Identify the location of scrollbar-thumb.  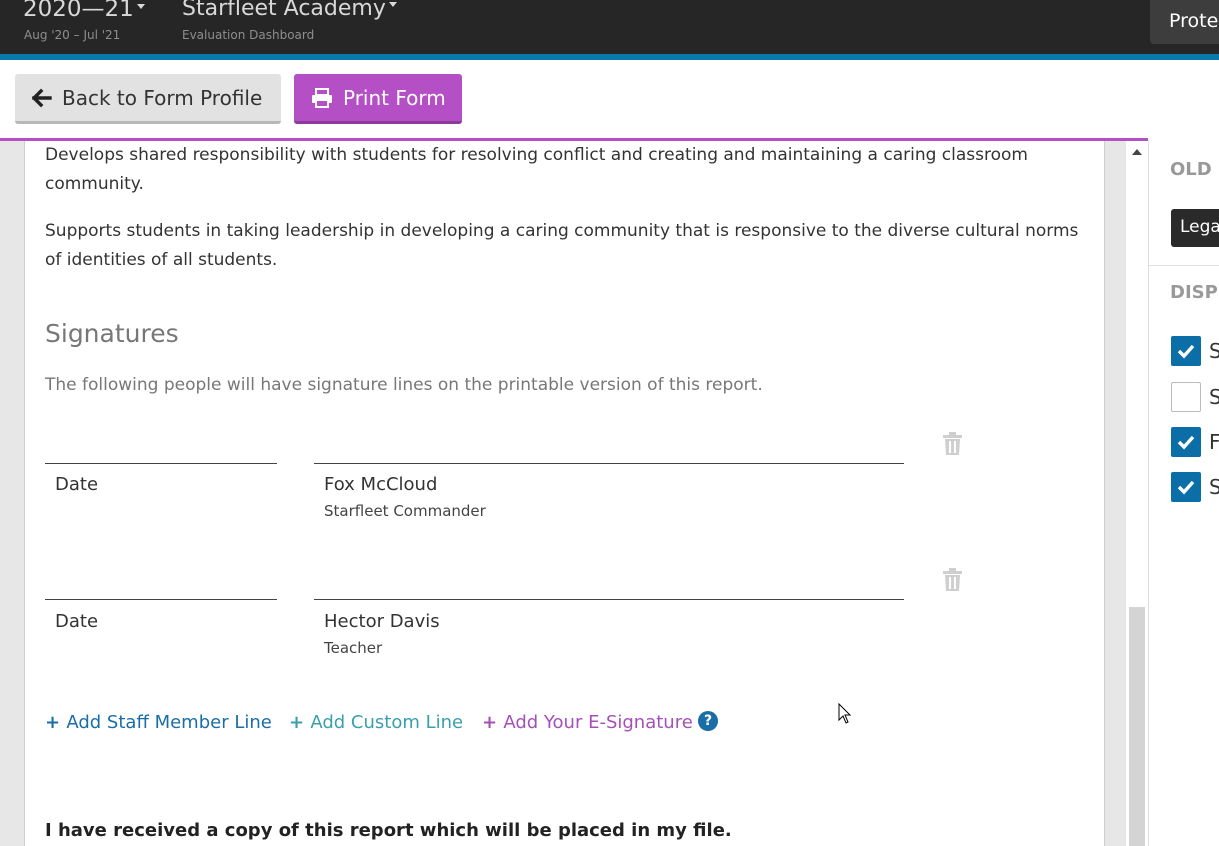
(1137, 726).